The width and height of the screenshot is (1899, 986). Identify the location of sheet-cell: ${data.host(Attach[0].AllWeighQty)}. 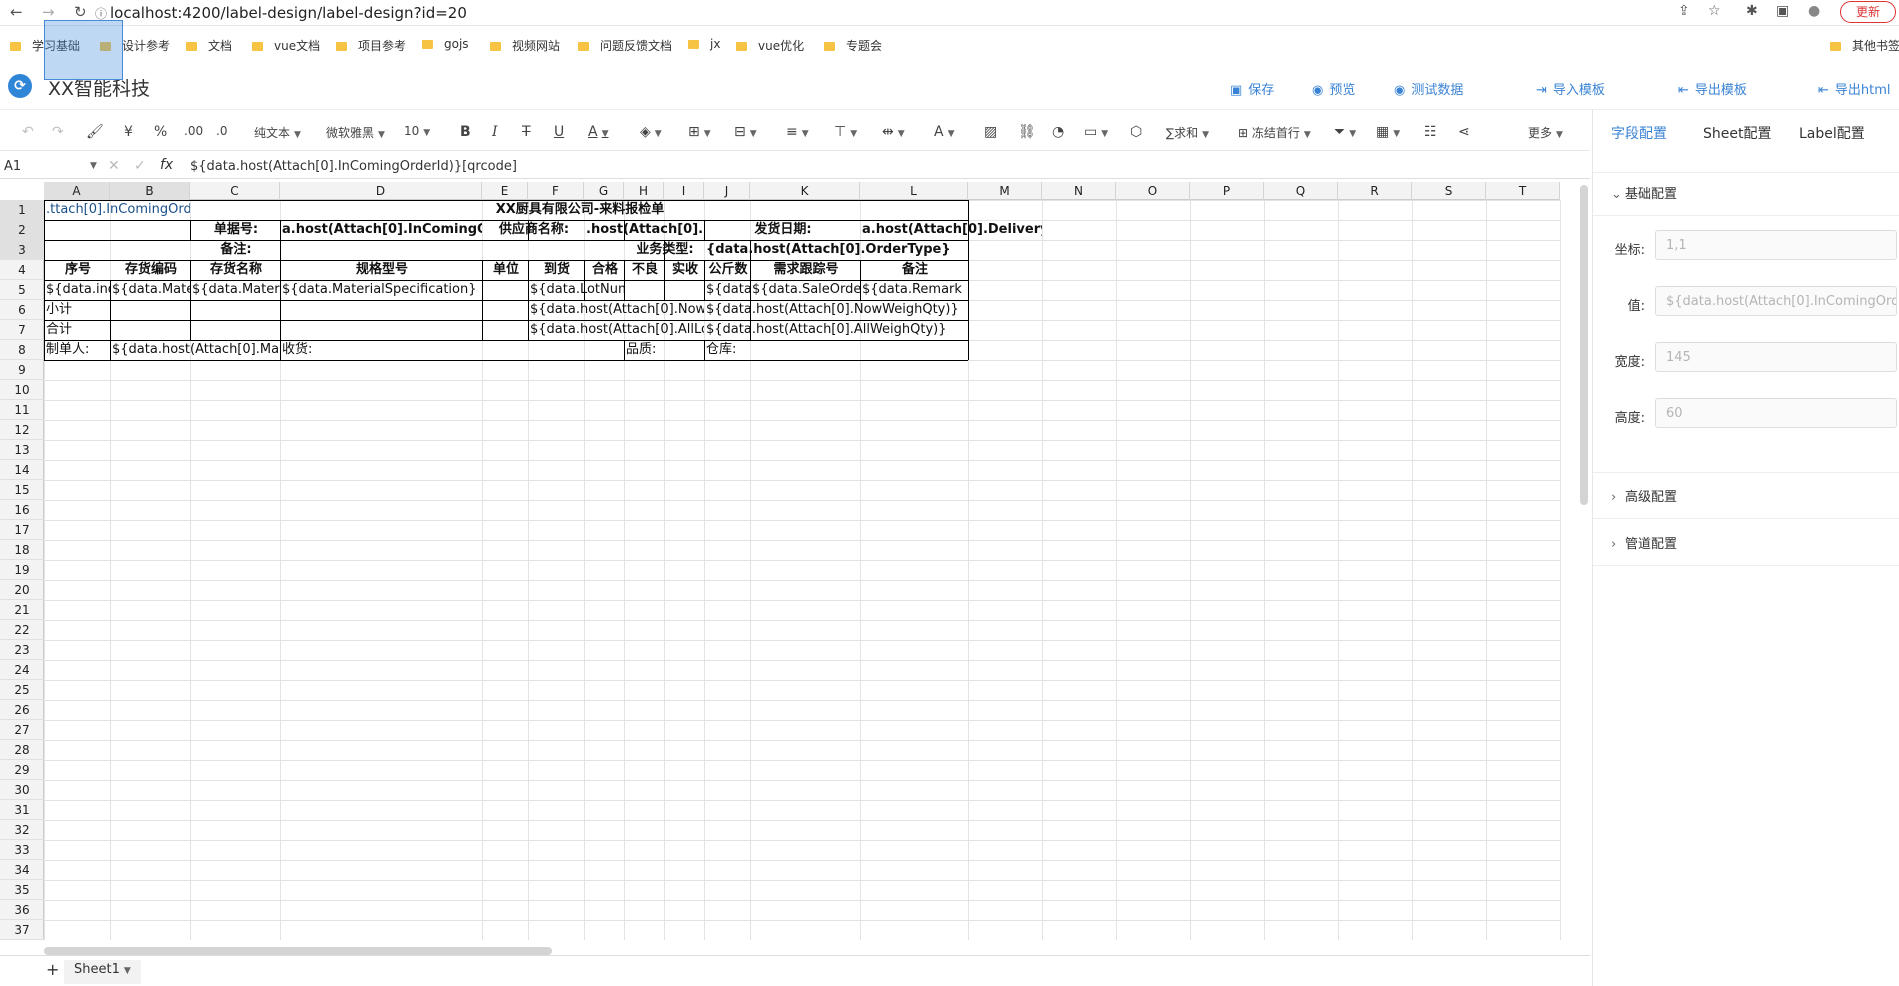
(836, 330).